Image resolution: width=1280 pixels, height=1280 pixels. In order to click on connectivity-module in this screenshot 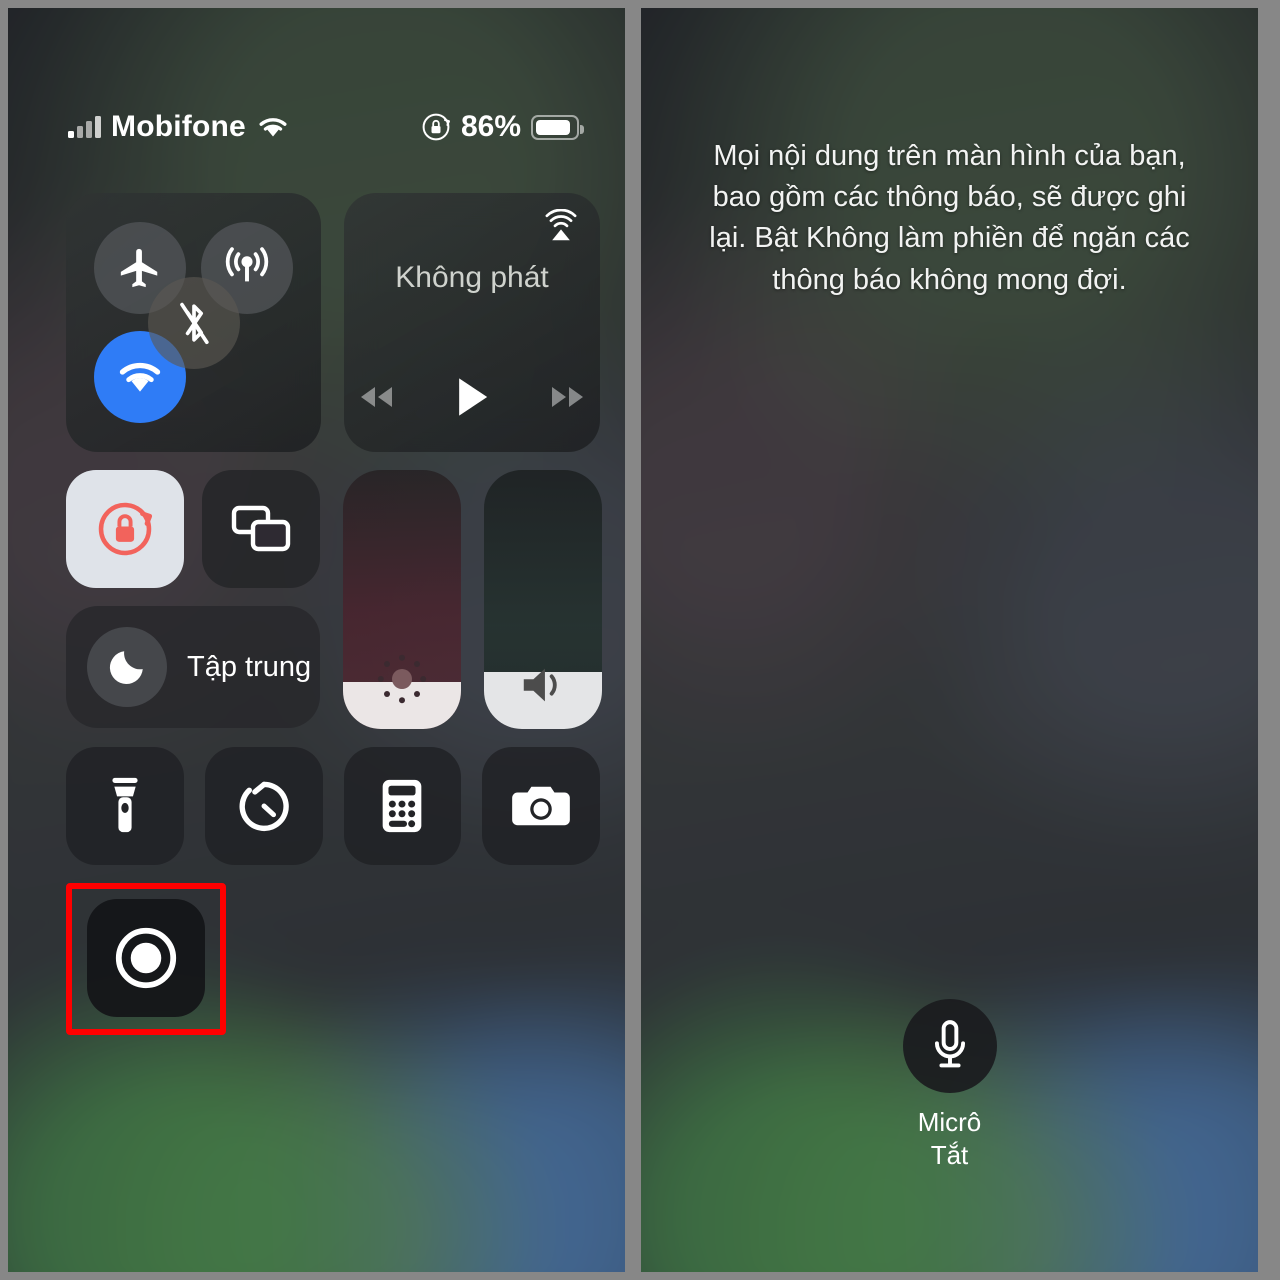, I will do `click(193, 322)`.